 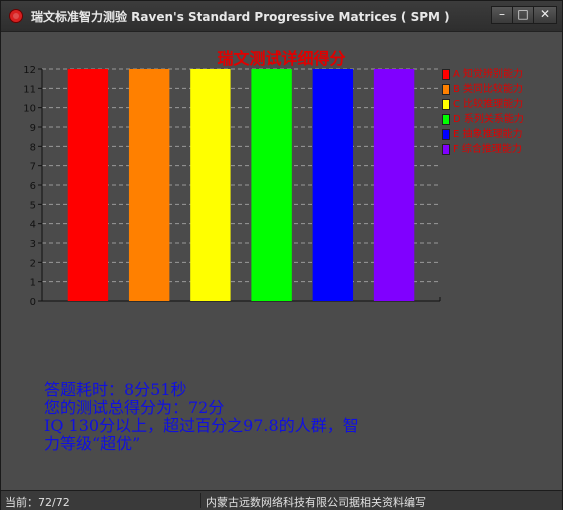 I want to click on status-bar: 当前：72/72 内蒙古远数网络科技有限公司据相关资料编写, so click(x=281, y=500).